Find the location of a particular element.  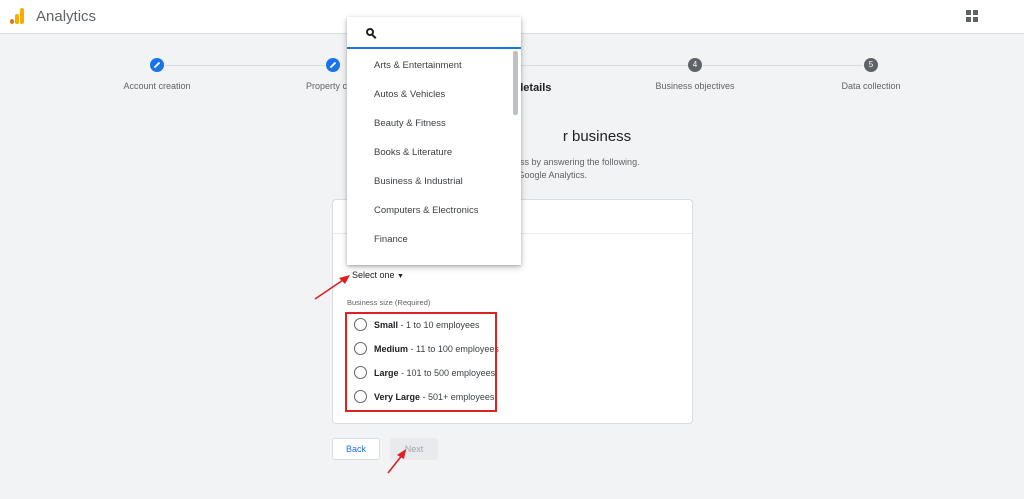

caret-down-icon: ▼ is located at coordinates (400, 276).